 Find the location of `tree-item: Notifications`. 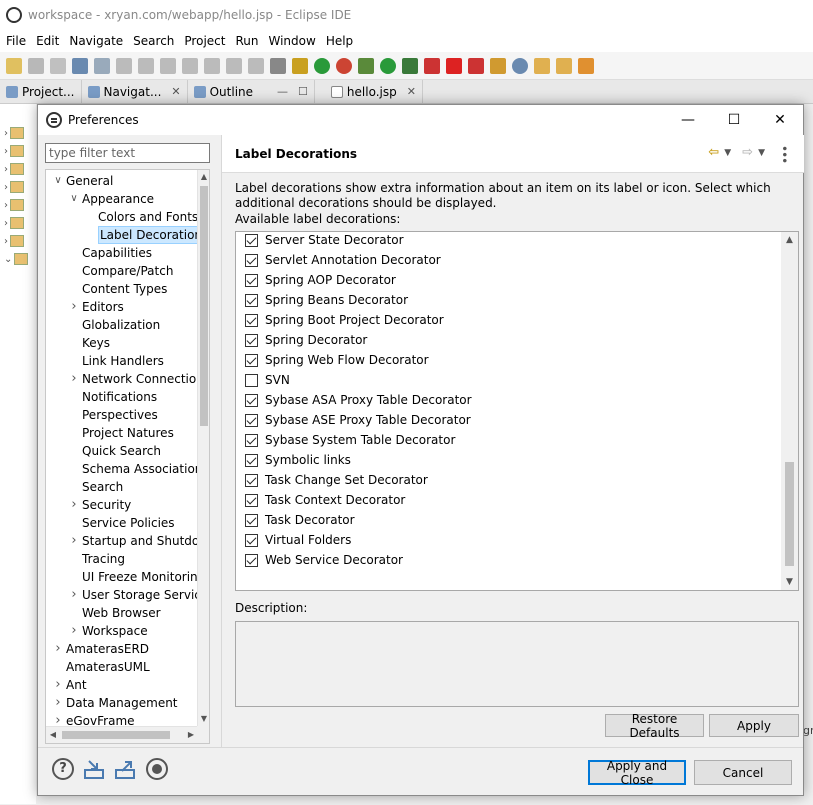

tree-item: Notifications is located at coordinates (122, 397).